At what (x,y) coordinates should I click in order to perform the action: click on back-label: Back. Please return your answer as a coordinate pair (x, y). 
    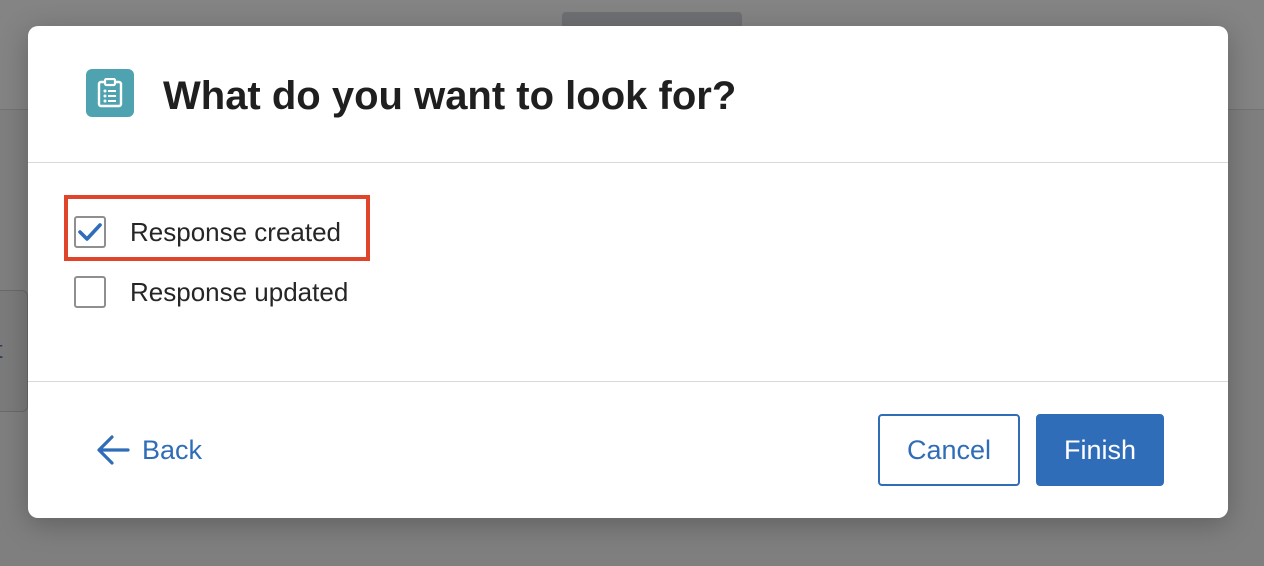
    Looking at the image, I should click on (172, 449).